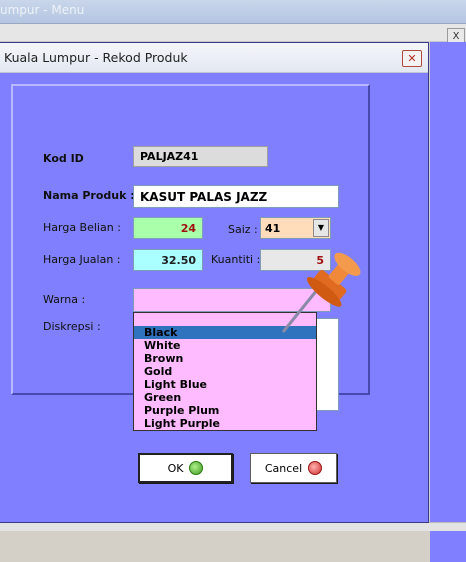 The width and height of the screenshot is (466, 562). Describe the element at coordinates (214, 58) in the screenshot. I see `dialog-titlebar: Kuala Lumpur - Rekod Produk ✕` at that location.